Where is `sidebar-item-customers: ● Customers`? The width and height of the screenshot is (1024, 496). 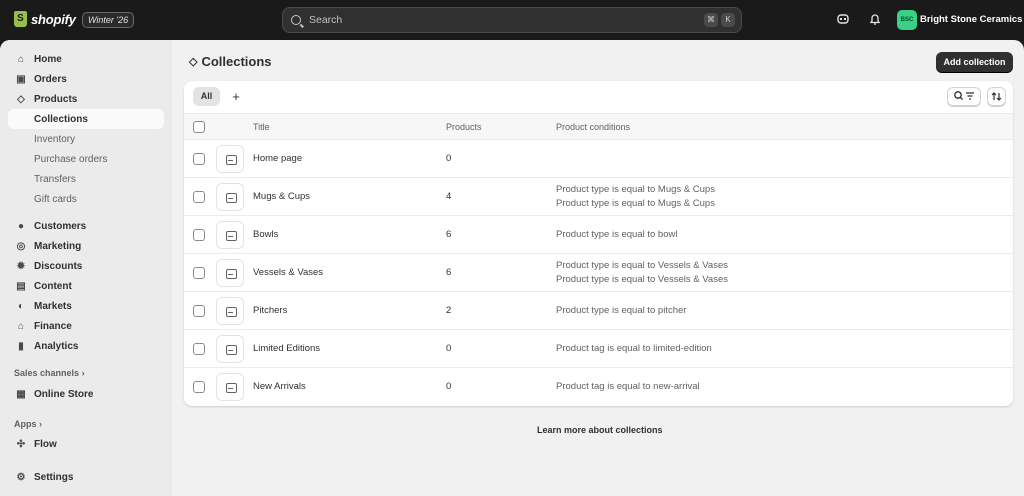
sidebar-item-customers: ● Customers is located at coordinates (86, 226).